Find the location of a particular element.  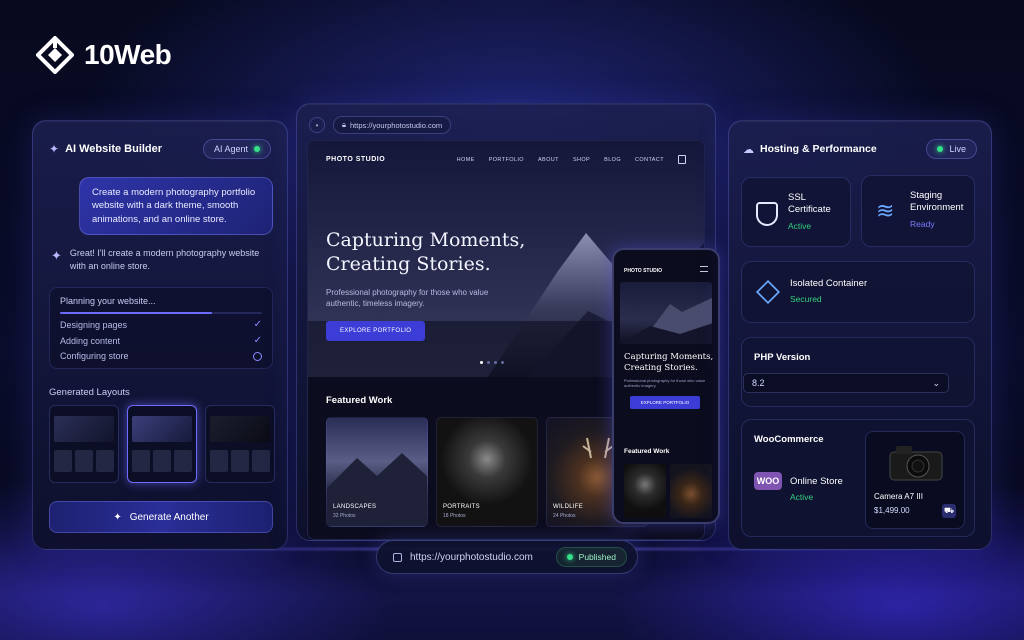

plan-step: Designing pages ✓ is located at coordinates (161, 324).